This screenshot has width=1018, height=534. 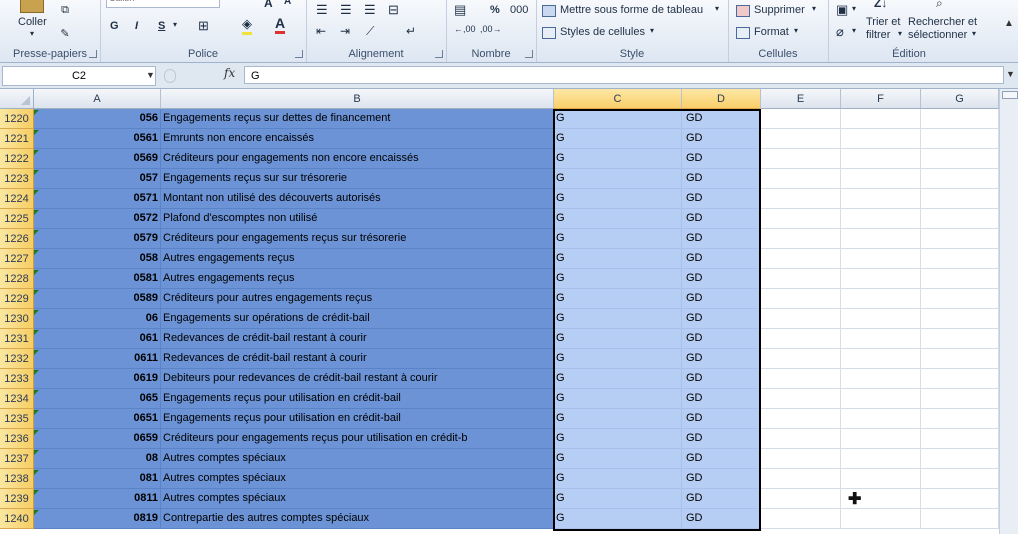 I want to click on font-color-icon: A, so click(x=280, y=24).